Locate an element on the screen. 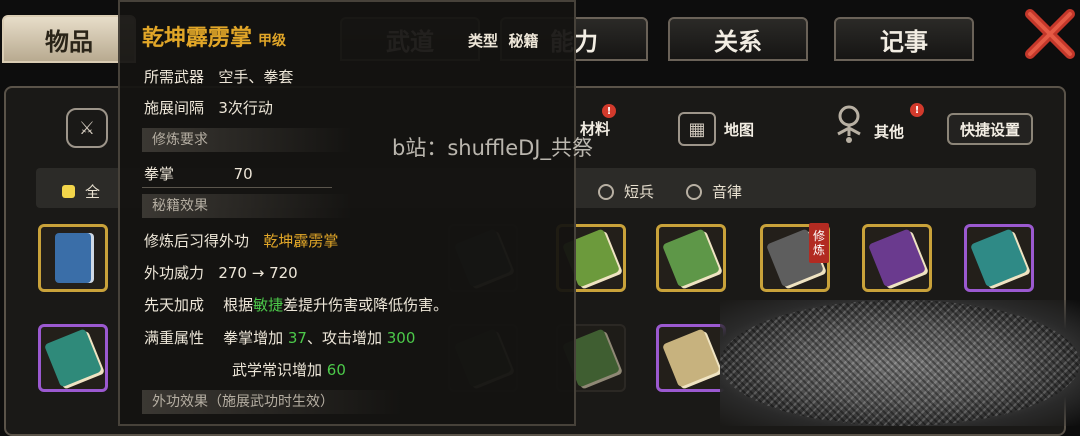 The width and height of the screenshot is (1080, 436). innate-suffix: 差提升伤害或降低伤害。 is located at coordinates (366, 305).